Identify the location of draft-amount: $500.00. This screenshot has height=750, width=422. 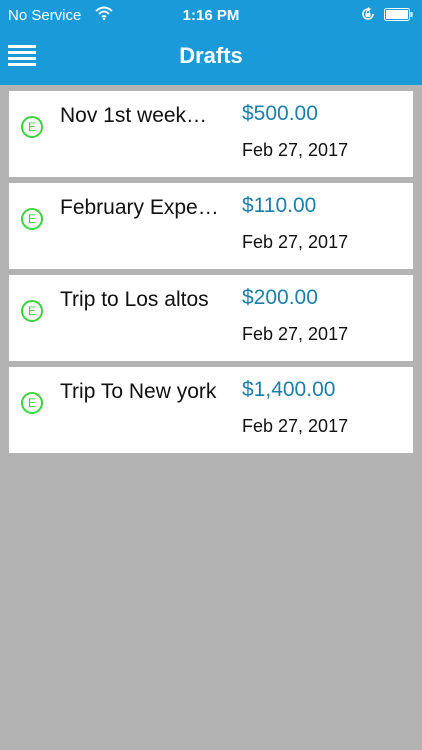
(280, 113).